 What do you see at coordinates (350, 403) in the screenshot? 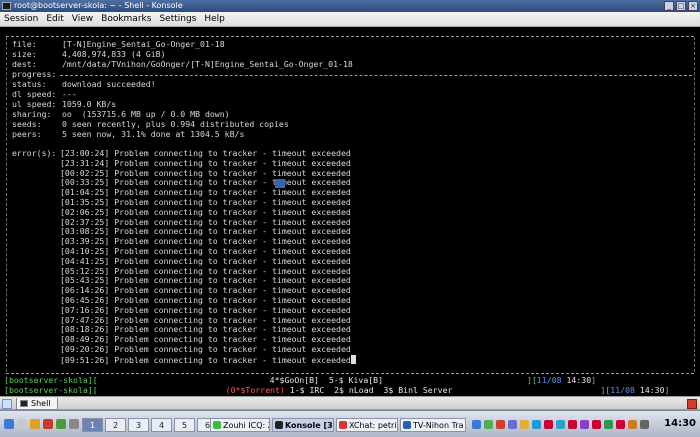
I see `konsole-tab-bar: Shell` at bounding box center [350, 403].